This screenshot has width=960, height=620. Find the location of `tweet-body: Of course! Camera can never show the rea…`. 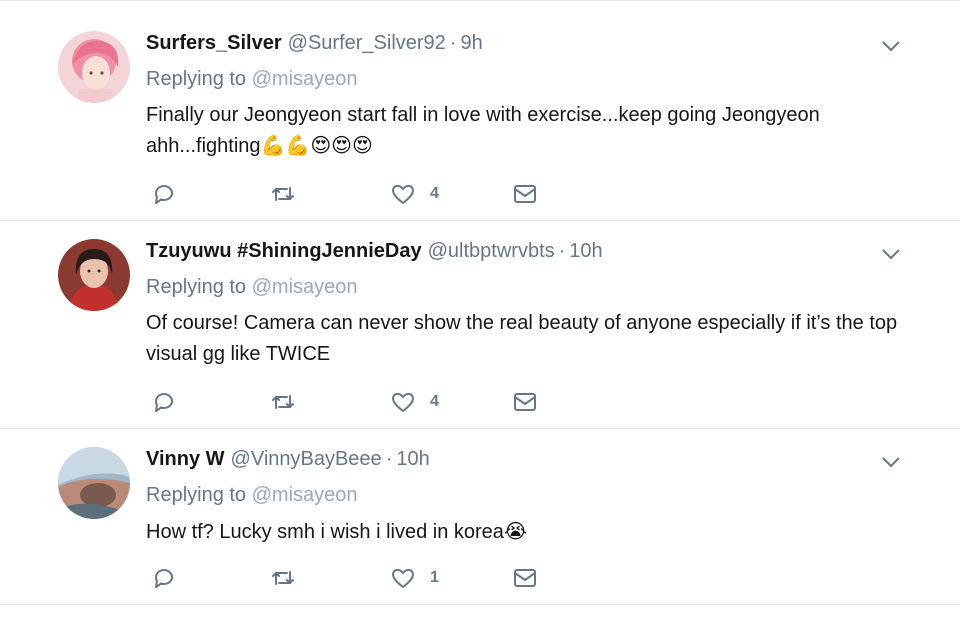

tweet-body: Of course! Camera can never show the rea… is located at coordinates (522, 338).